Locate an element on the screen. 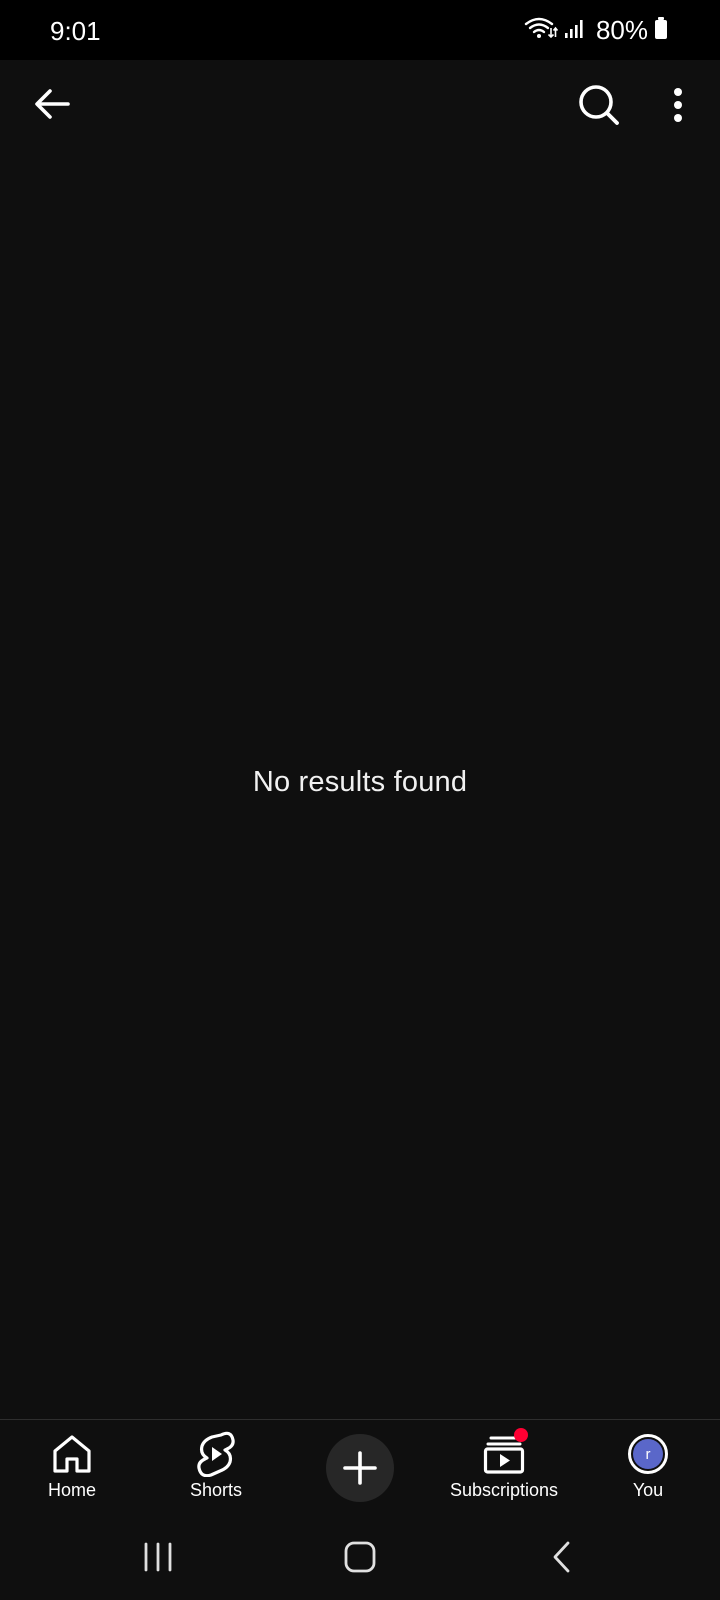  system-back-icon is located at coordinates (561, 1557).